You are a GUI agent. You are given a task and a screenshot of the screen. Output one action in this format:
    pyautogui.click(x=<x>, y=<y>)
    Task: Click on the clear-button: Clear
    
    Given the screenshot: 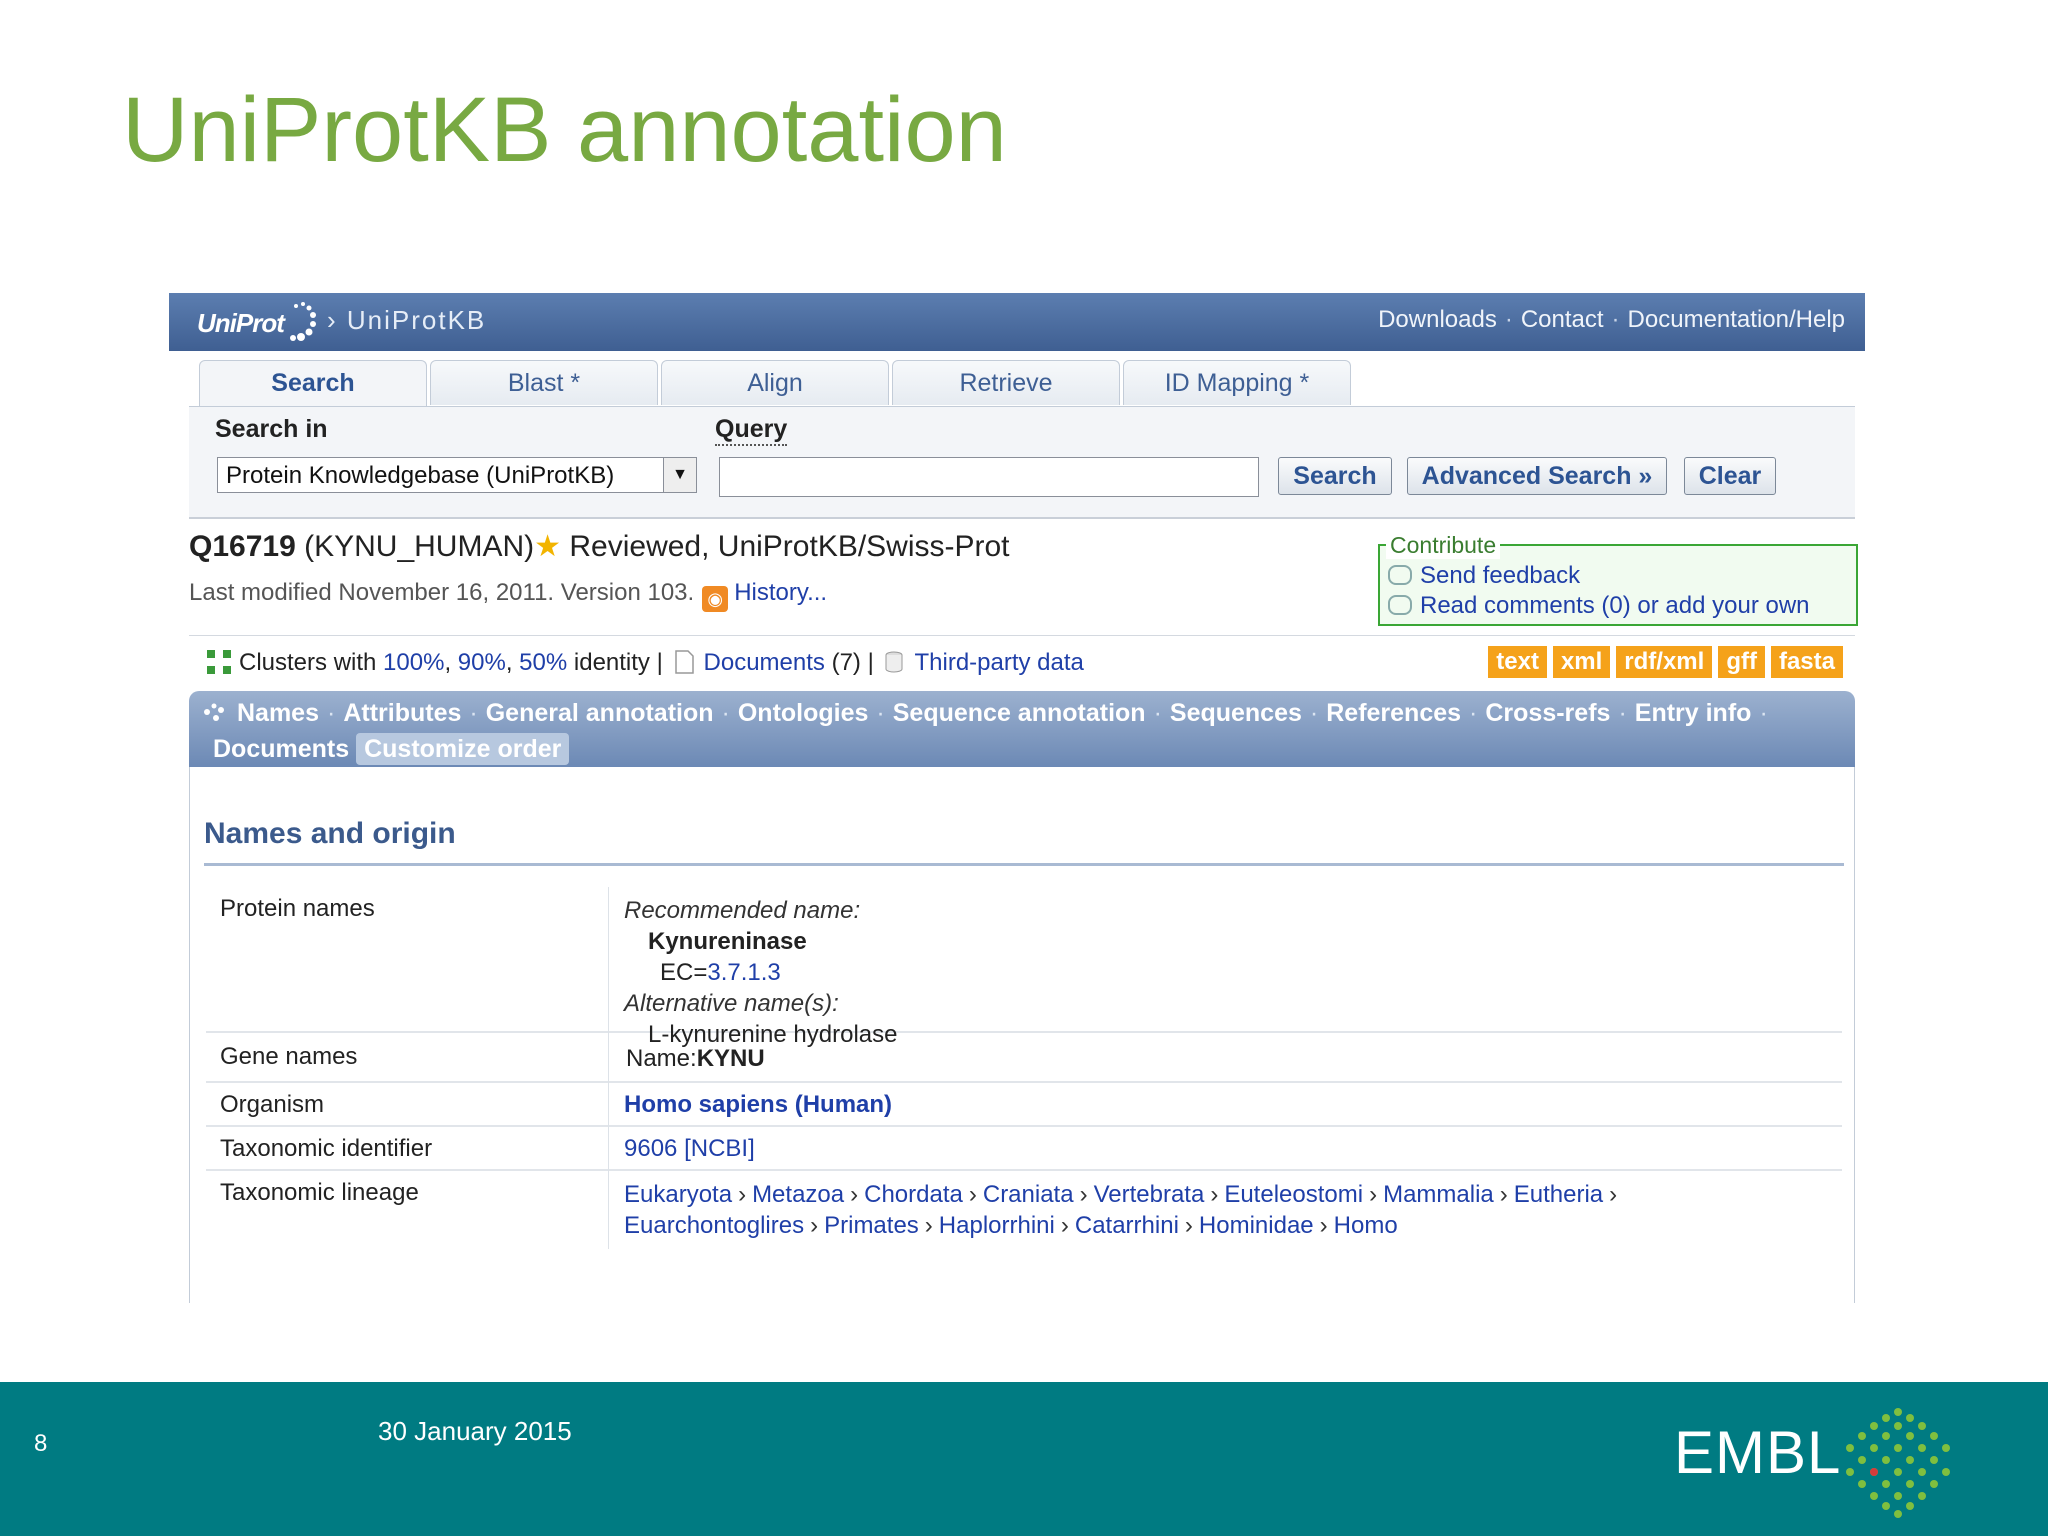 What is the action you would take?
    pyautogui.click(x=1730, y=476)
    